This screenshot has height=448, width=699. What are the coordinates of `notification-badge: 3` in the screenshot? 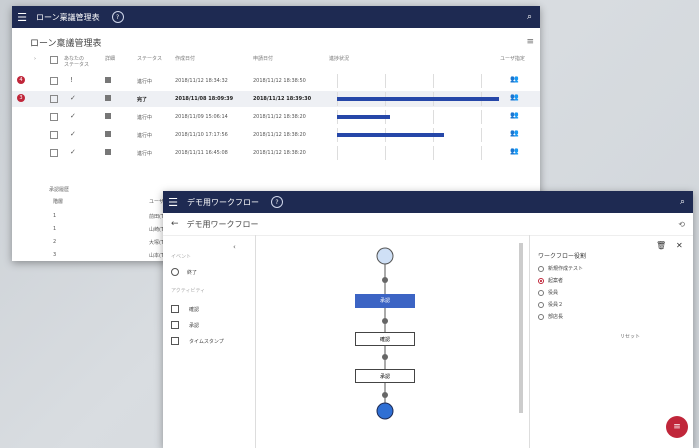 It's located at (21, 98).